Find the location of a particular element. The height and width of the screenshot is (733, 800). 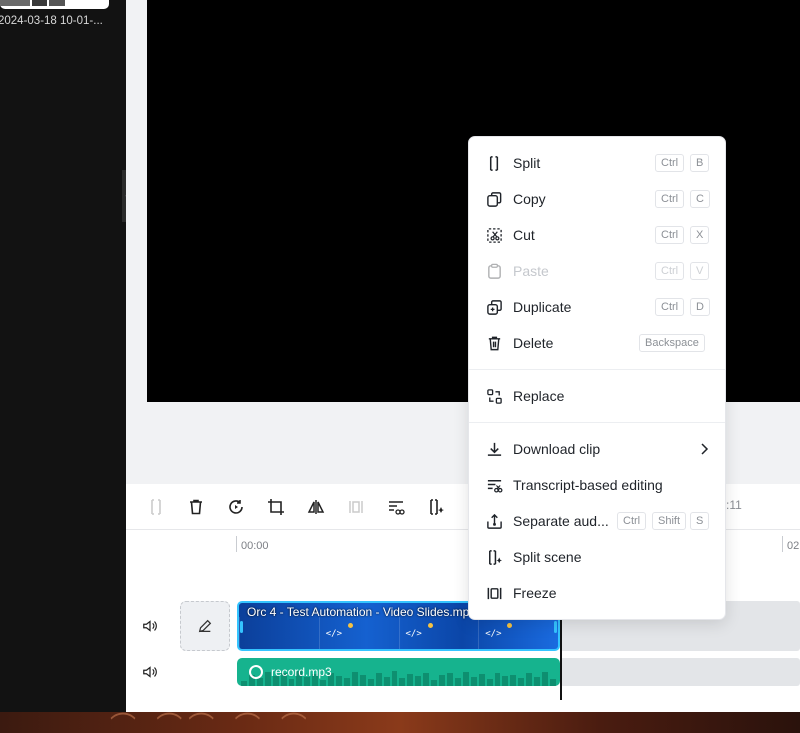

loop-icon is located at coordinates (236, 507).